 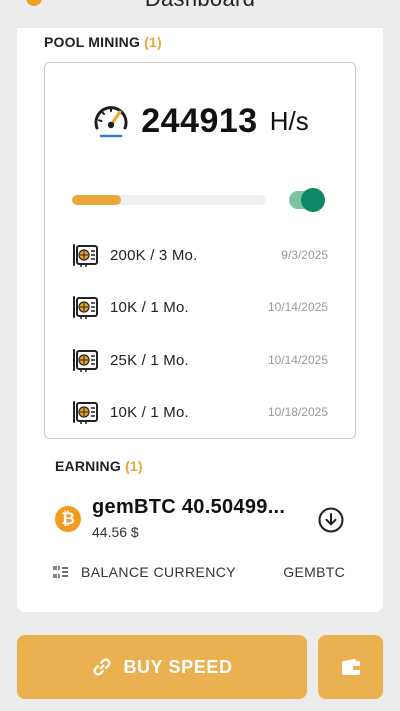 I want to click on download-circle-icon, so click(x=331, y=520).